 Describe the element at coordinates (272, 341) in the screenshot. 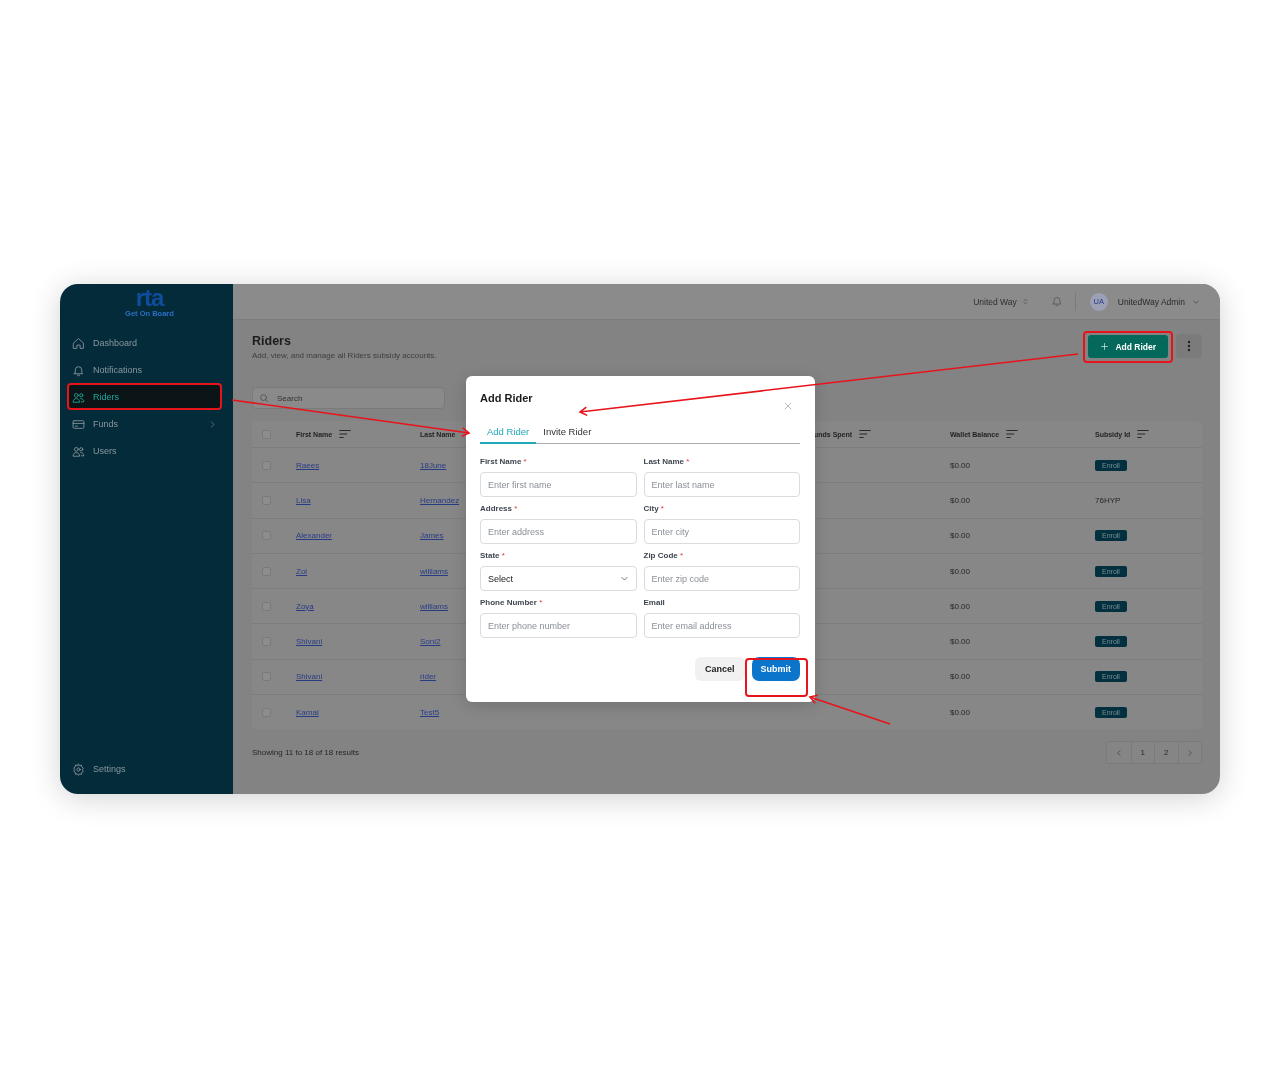

I see `page-title: Riders` at that location.